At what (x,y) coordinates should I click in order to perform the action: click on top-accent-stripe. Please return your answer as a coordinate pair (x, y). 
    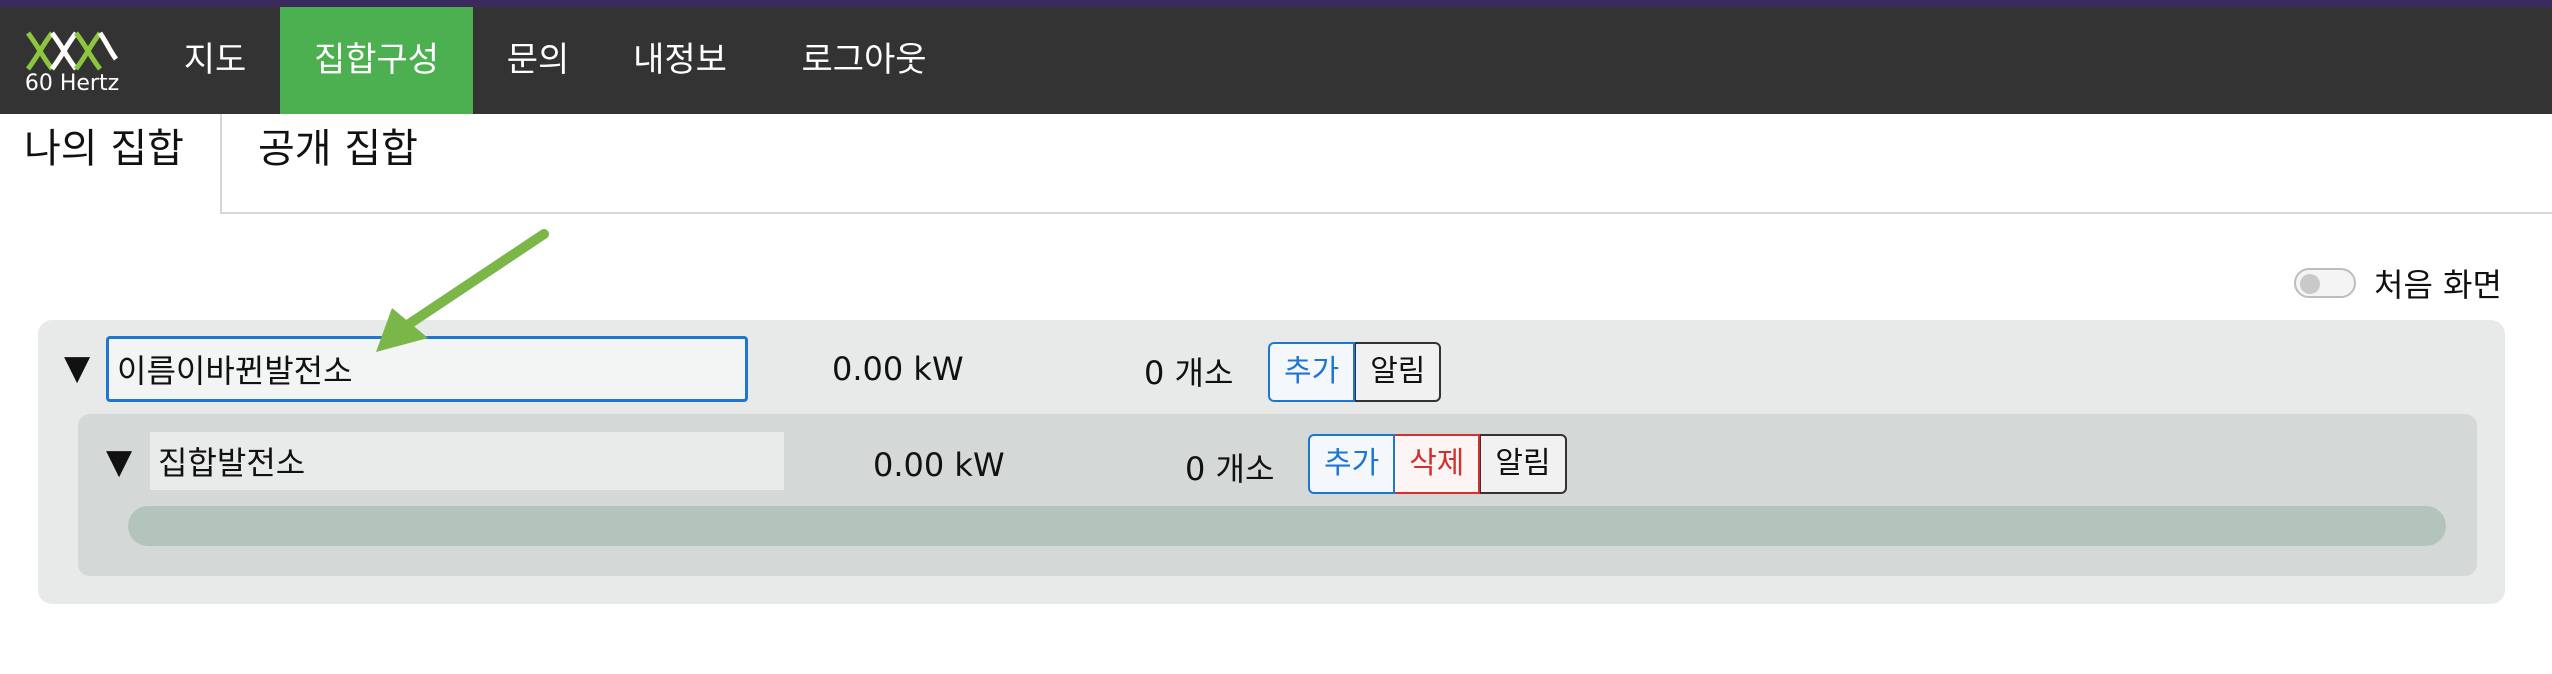
    Looking at the image, I should click on (1276, 3).